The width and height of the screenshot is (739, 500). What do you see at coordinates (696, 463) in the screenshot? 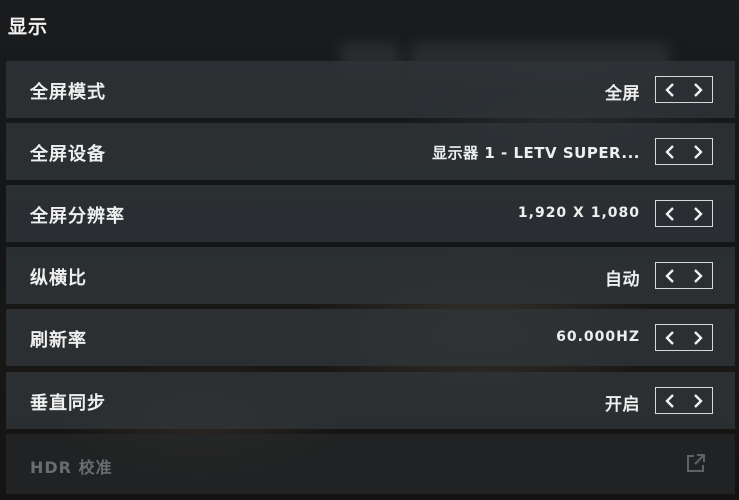
I see `external-link-icon` at bounding box center [696, 463].